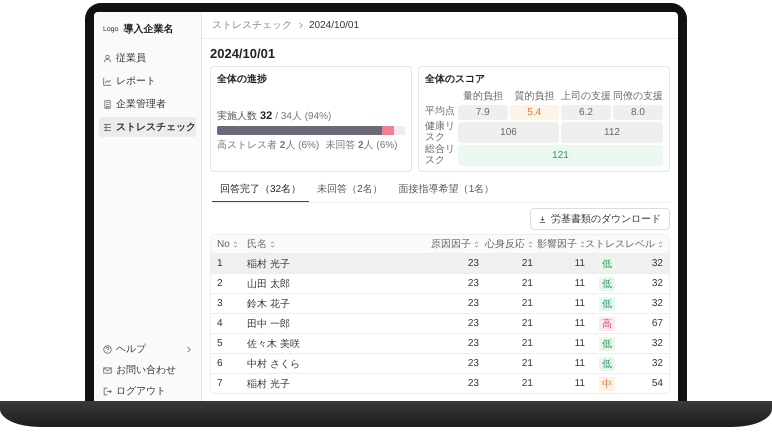 The image size is (772, 444). What do you see at coordinates (440, 263) in the screenshot?
I see `table-row: 1 稲村 光子 23 21 11 低 32` at bounding box center [440, 263].